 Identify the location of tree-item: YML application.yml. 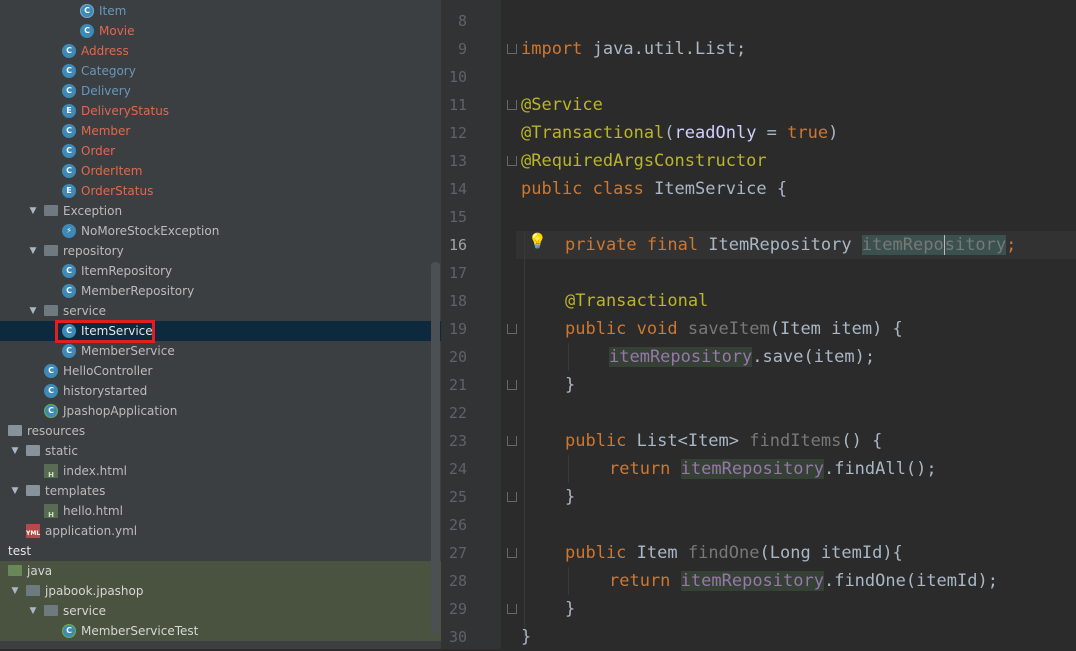
(220, 531).